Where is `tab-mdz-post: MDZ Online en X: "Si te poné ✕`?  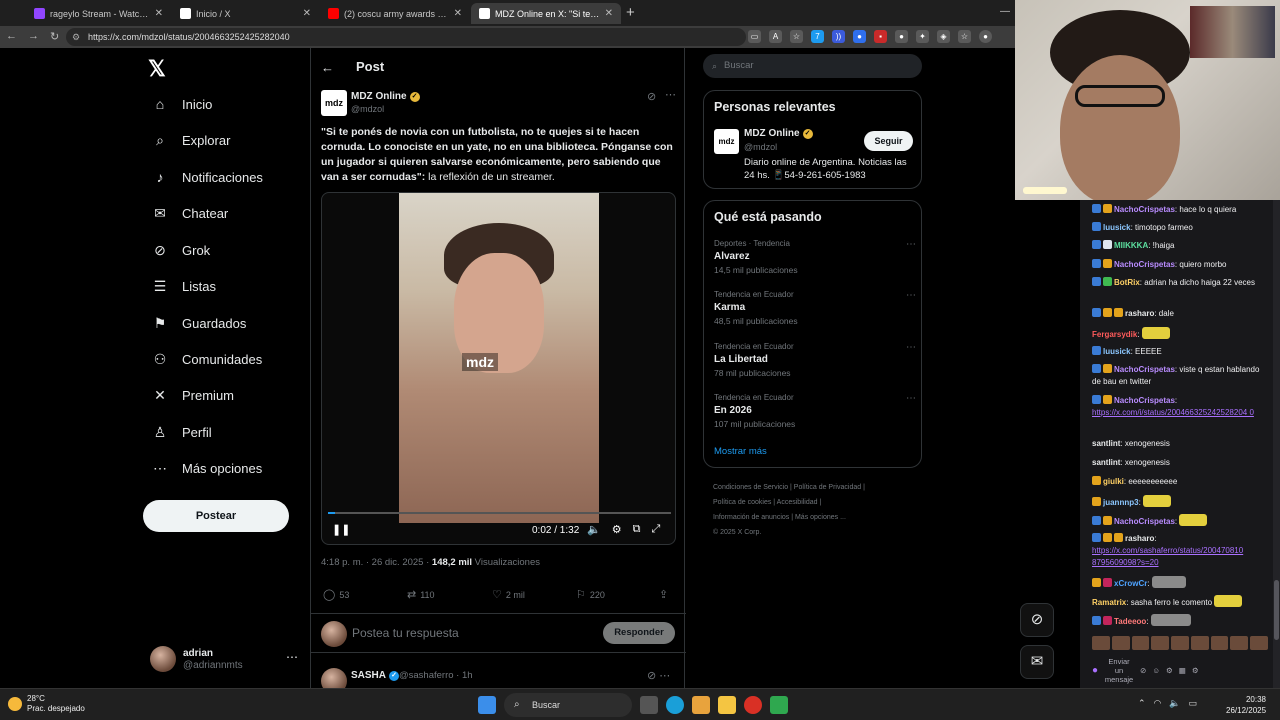
tab-mdz-post: MDZ Online en X: "Si te poné ✕ is located at coordinates (546, 13).